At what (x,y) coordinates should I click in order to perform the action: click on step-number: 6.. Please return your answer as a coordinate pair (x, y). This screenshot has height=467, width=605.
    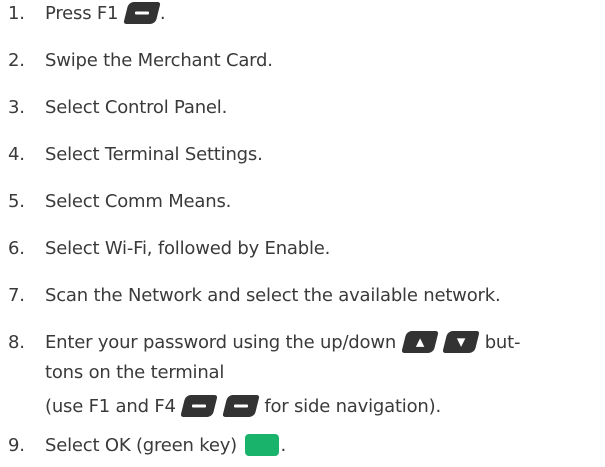
    Looking at the image, I should click on (16, 248).